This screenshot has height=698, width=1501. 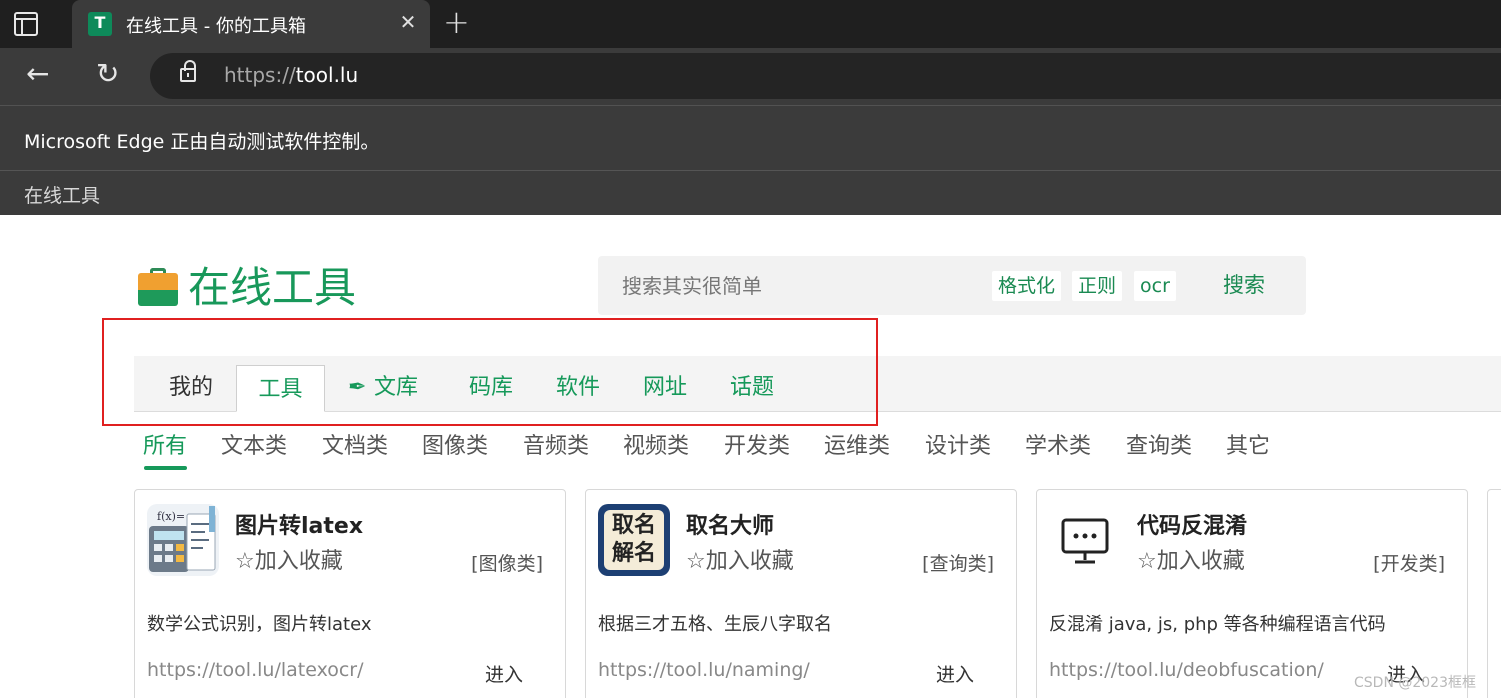 I want to click on calculator-icon: f(x)=, so click(x=183, y=540).